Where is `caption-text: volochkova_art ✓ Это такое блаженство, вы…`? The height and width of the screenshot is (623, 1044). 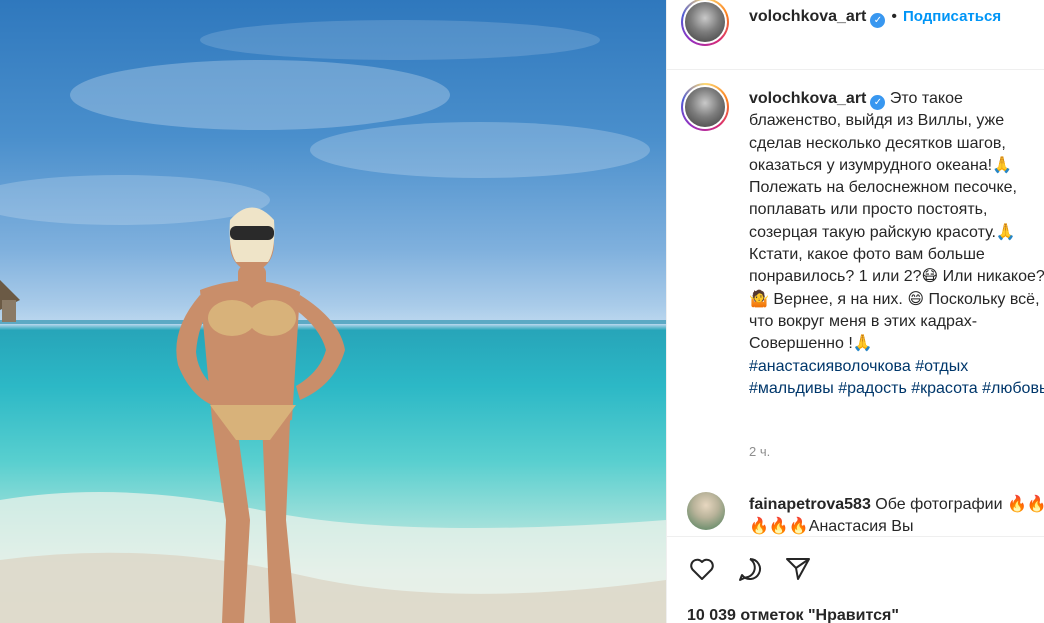
caption-text: volochkova_art ✓ Это такое блаженство, вы… is located at coordinates (896, 244).